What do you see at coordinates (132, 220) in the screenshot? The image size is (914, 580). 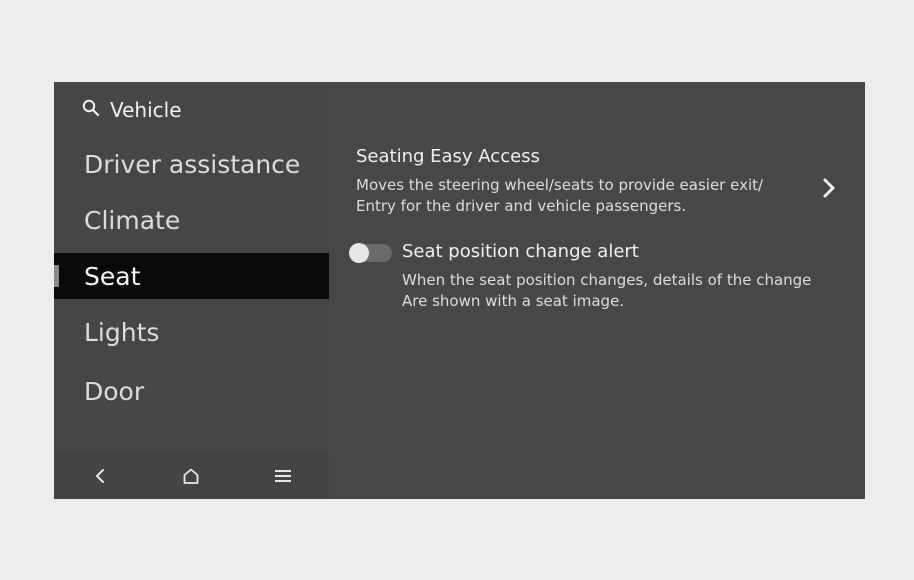 I see `sidebar-item-label: Climate` at bounding box center [132, 220].